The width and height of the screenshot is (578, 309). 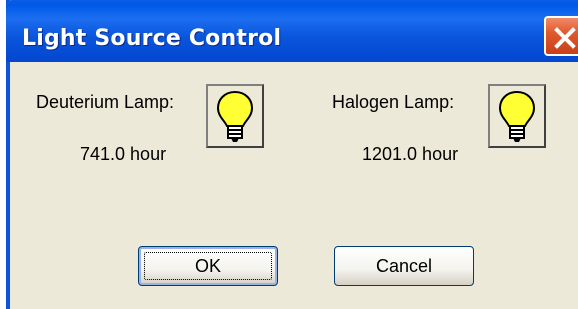 What do you see at coordinates (393, 102) in the screenshot?
I see `halogen-lamp-label: Halogen Lamp:` at bounding box center [393, 102].